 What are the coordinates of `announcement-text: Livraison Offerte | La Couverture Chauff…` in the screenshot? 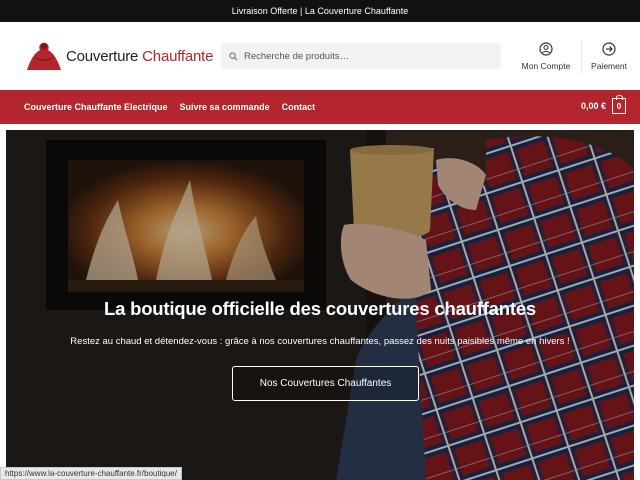 It's located at (320, 11).